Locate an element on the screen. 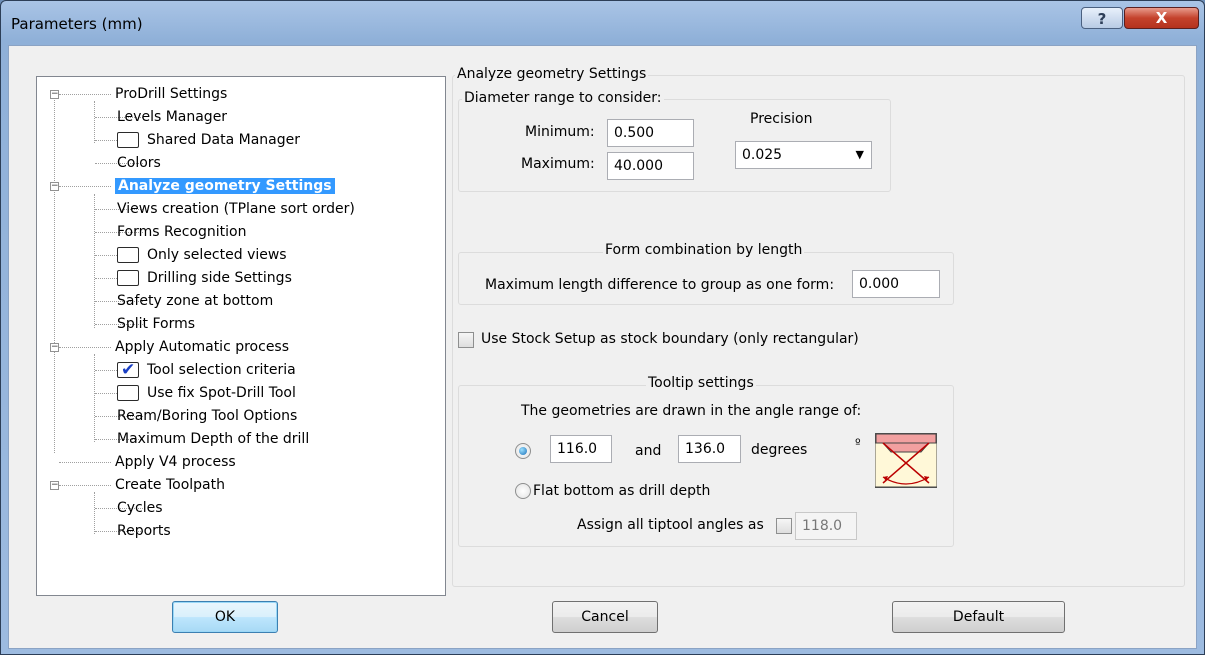  ok-button: OK is located at coordinates (225, 617).